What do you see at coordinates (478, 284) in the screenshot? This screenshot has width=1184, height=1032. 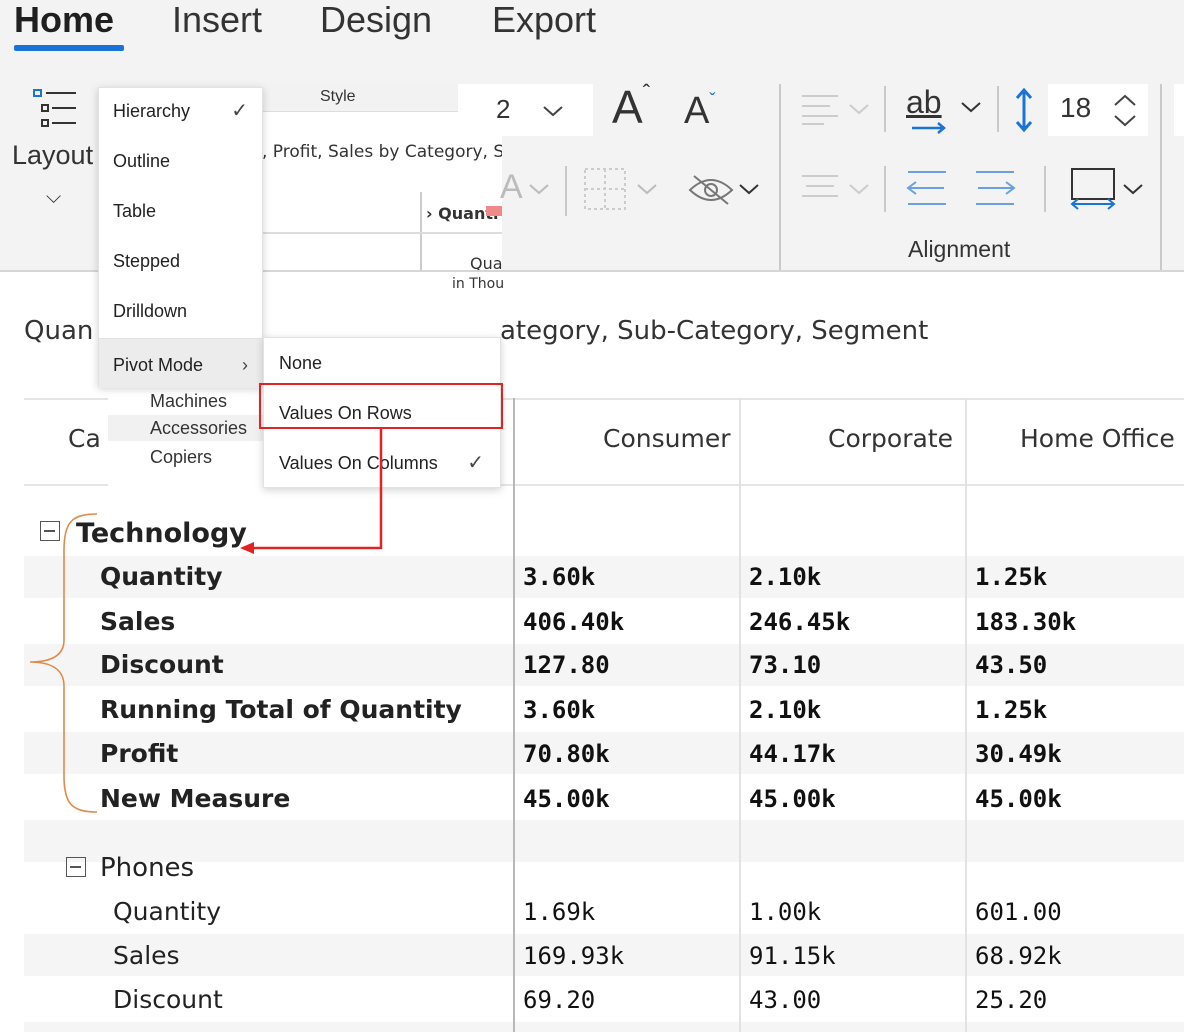 I see `style-preview-unit: in Thou` at bounding box center [478, 284].